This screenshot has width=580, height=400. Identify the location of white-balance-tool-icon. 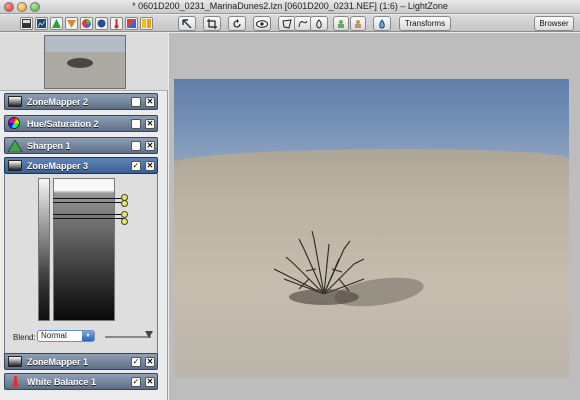
(116, 23).